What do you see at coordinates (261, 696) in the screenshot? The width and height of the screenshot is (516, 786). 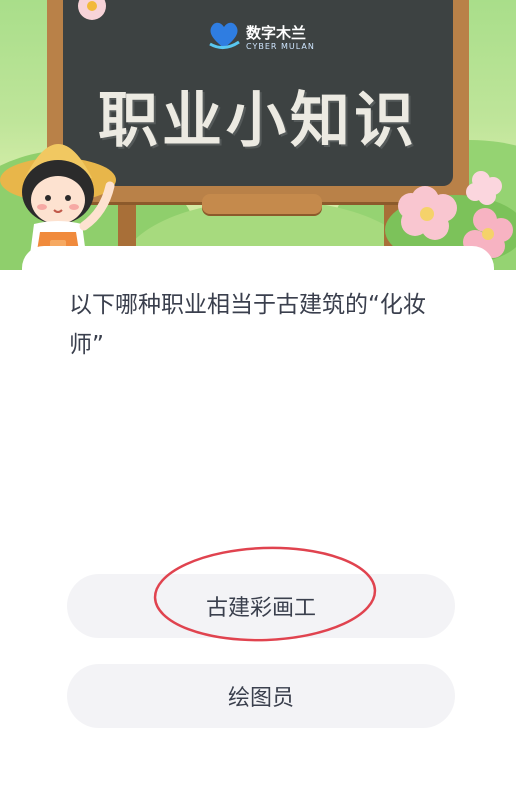 I see `answer-option-2: 绘图员` at bounding box center [261, 696].